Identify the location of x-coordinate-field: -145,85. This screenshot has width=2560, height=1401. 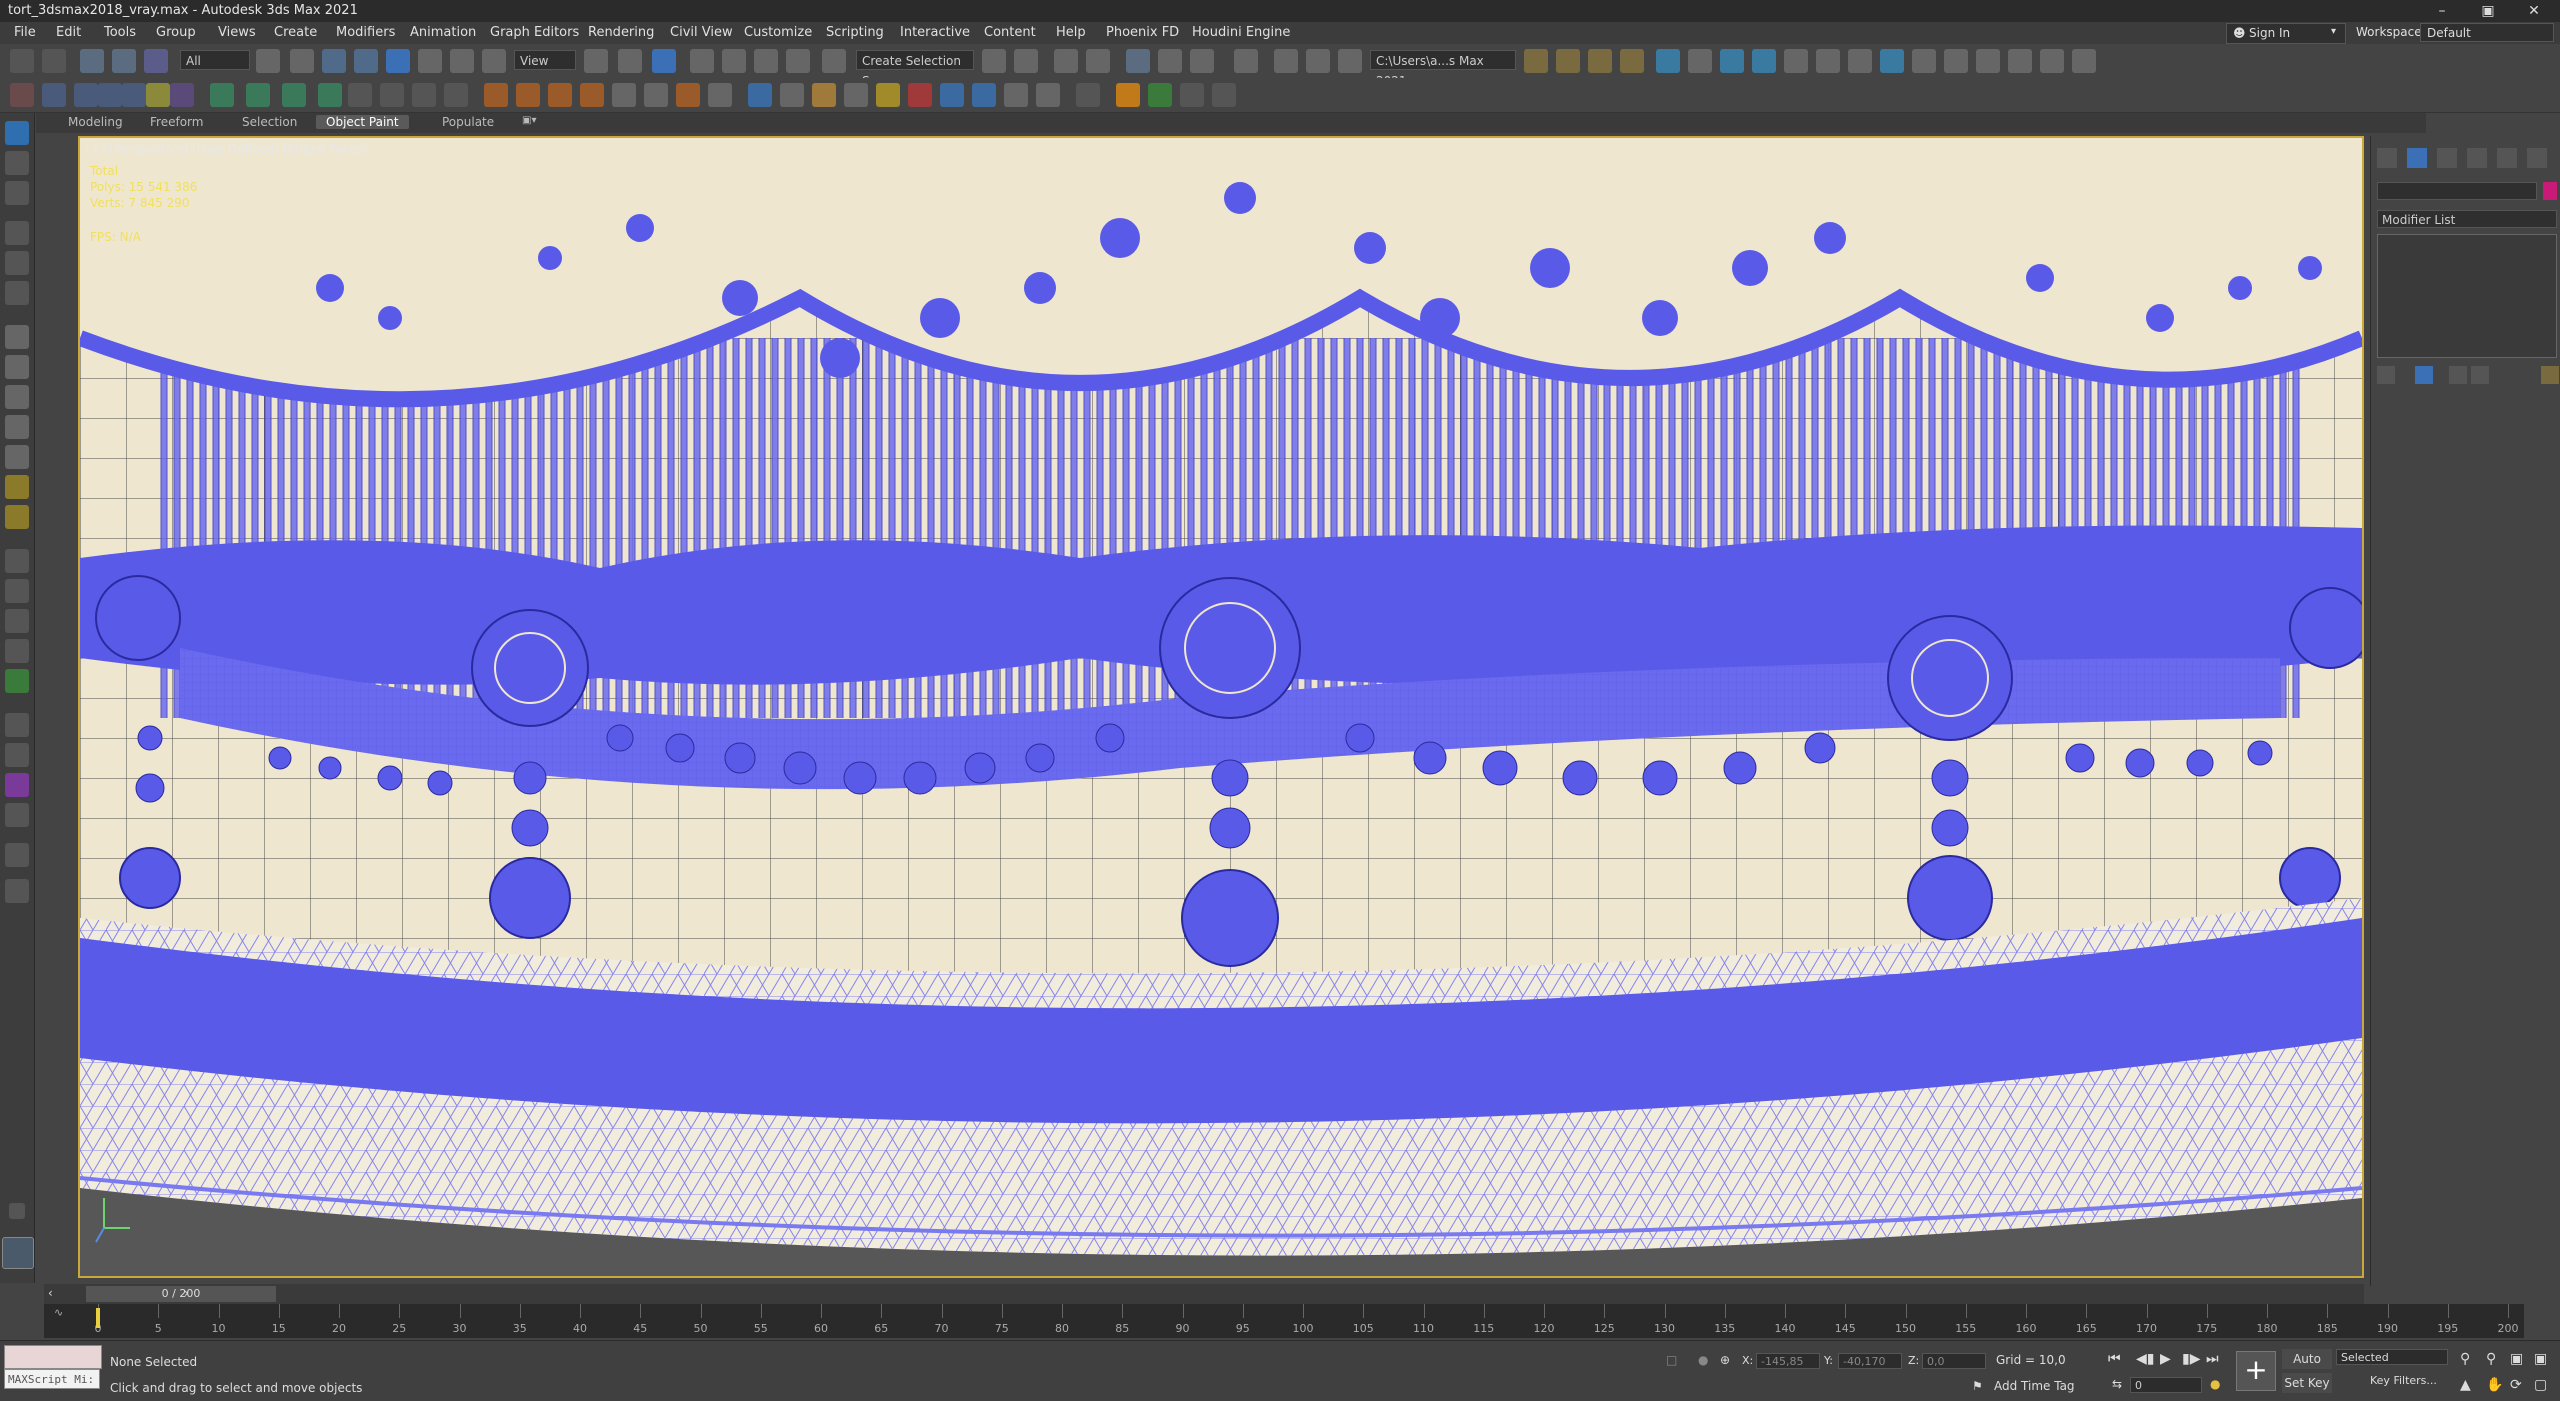
(1788, 1361).